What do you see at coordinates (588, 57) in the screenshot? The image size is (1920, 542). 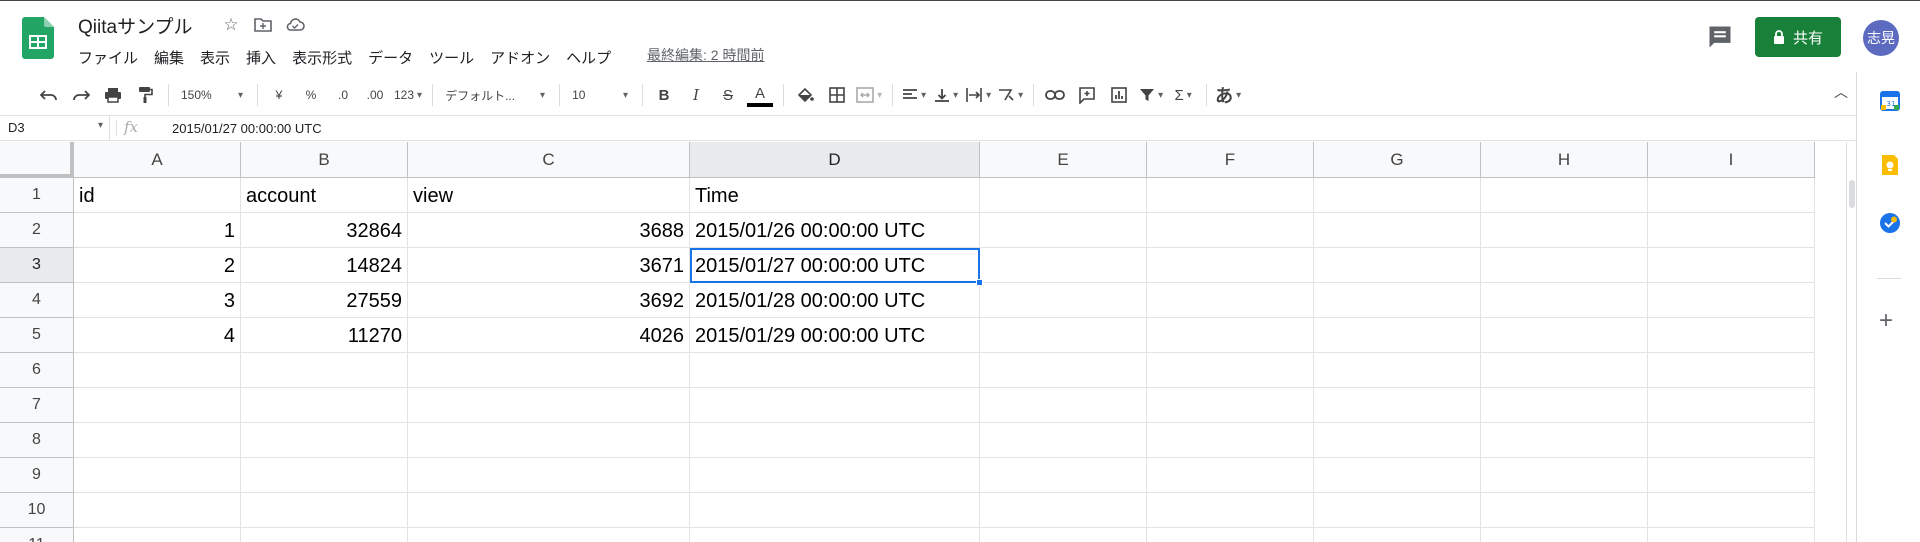 I see `menu-help: ヘルプ` at bounding box center [588, 57].